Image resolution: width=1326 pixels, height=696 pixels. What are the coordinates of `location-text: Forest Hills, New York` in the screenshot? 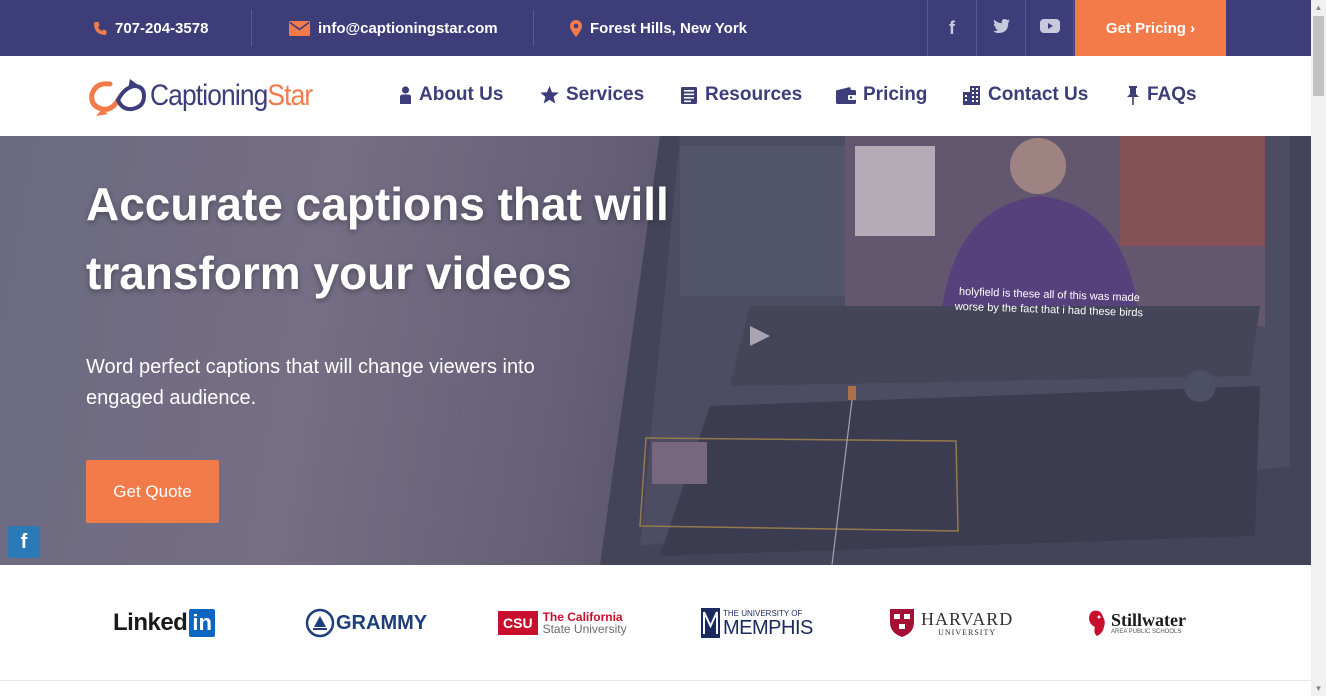 It's located at (668, 28).